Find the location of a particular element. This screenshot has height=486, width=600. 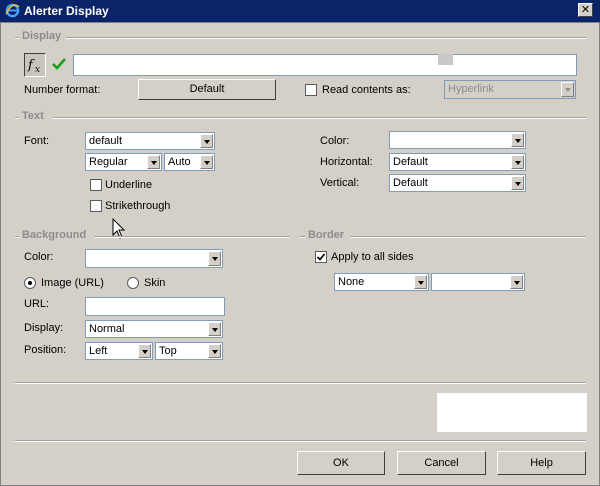

font-select: default is located at coordinates (150, 141).